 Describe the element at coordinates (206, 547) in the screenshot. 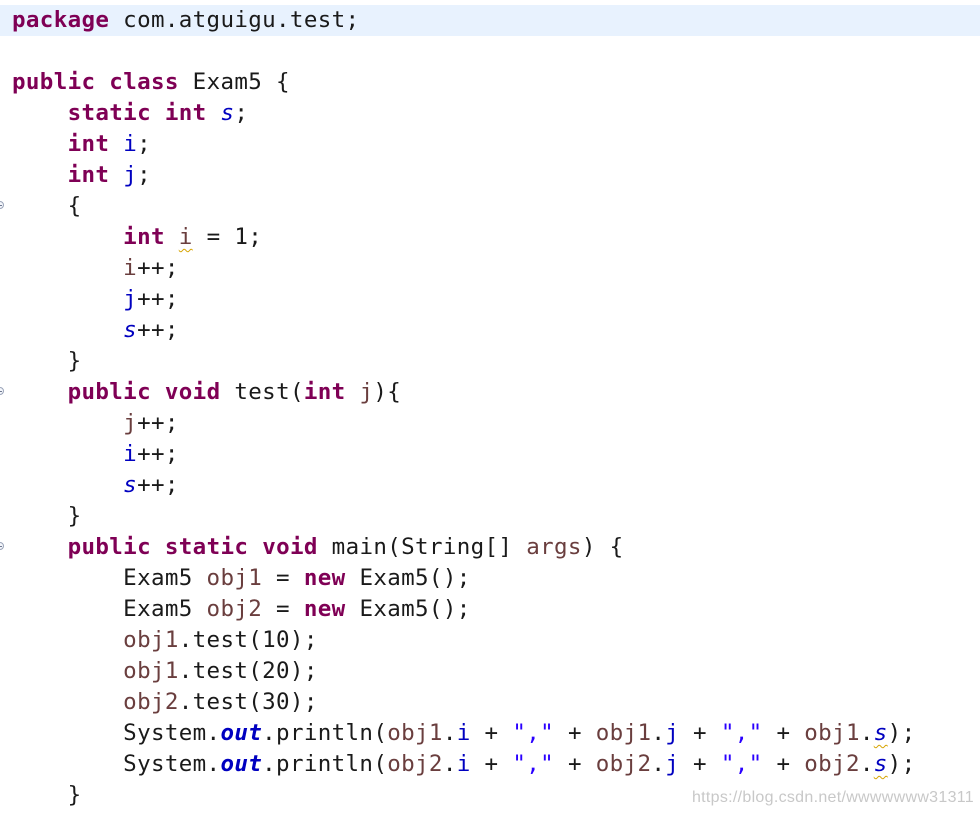

I see `keyword: static` at that location.